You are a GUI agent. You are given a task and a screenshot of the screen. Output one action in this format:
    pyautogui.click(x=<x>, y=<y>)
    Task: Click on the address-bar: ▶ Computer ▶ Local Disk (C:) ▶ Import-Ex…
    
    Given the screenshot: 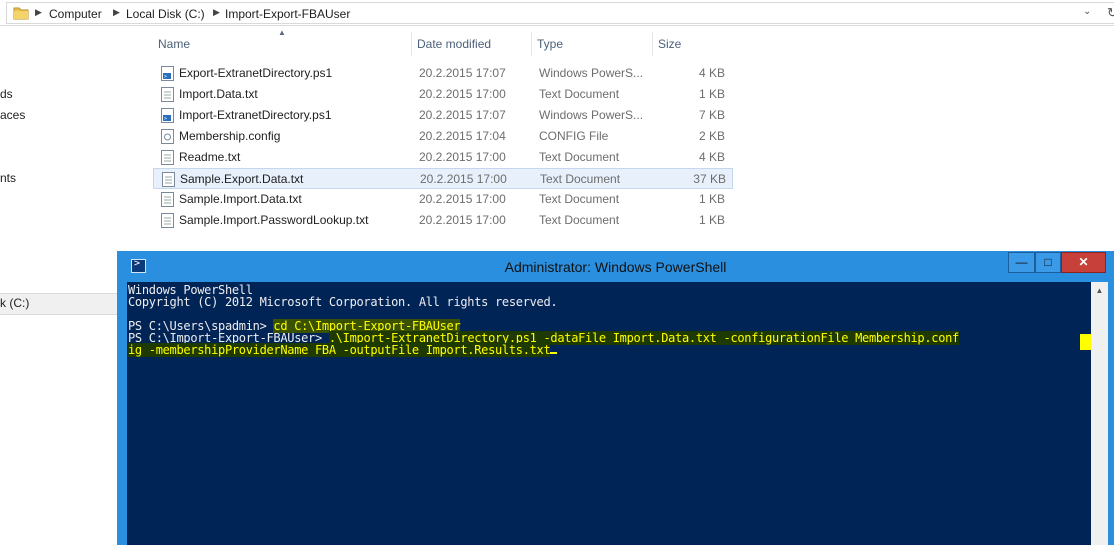 What is the action you would take?
    pyautogui.click(x=557, y=13)
    